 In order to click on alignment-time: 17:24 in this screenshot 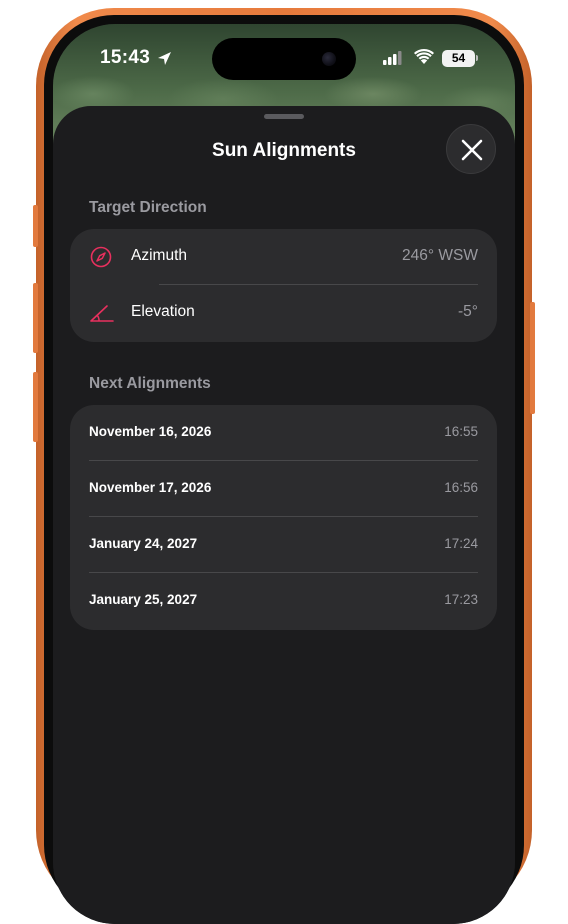, I will do `click(461, 543)`.